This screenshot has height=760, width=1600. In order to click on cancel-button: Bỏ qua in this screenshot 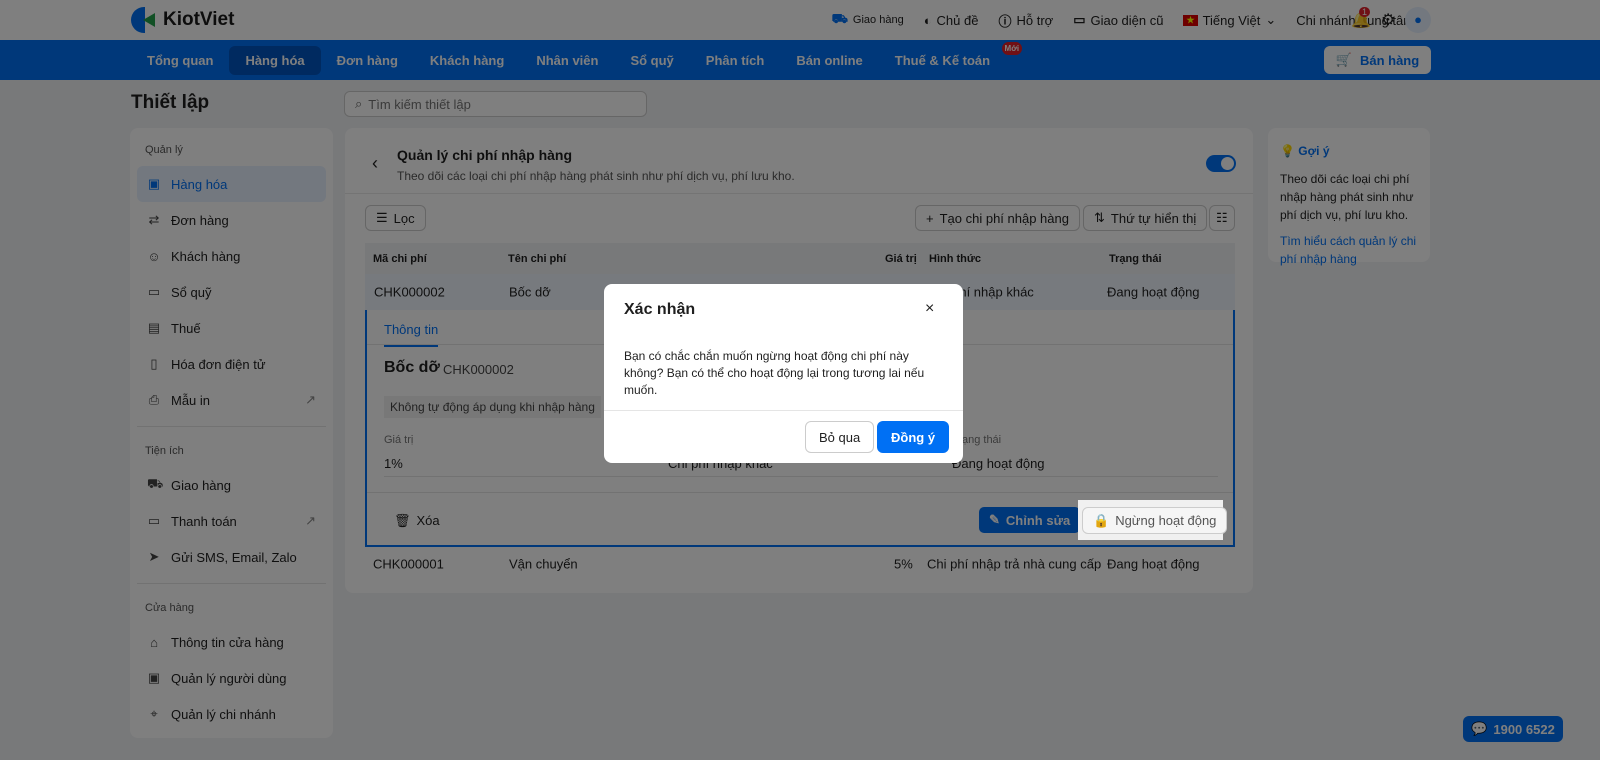, I will do `click(840, 437)`.